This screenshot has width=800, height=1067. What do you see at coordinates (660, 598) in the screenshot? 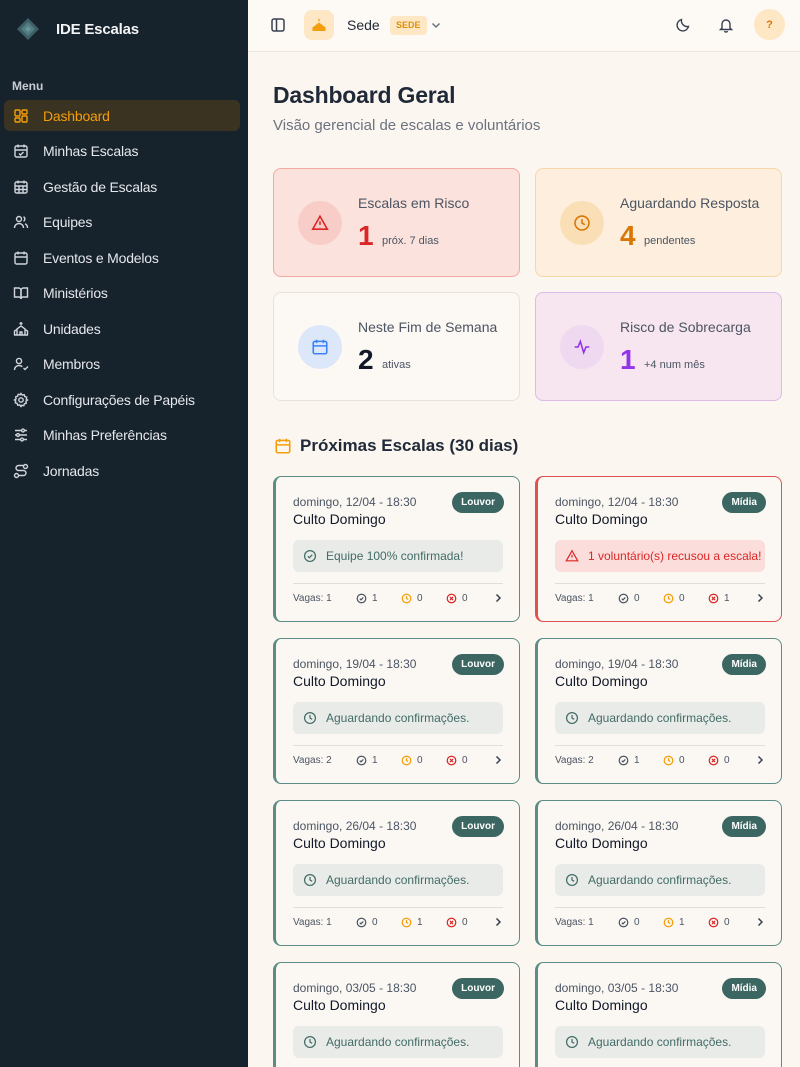
I see `schedule-footer: Vagas: 1 0 0 1` at bounding box center [660, 598].